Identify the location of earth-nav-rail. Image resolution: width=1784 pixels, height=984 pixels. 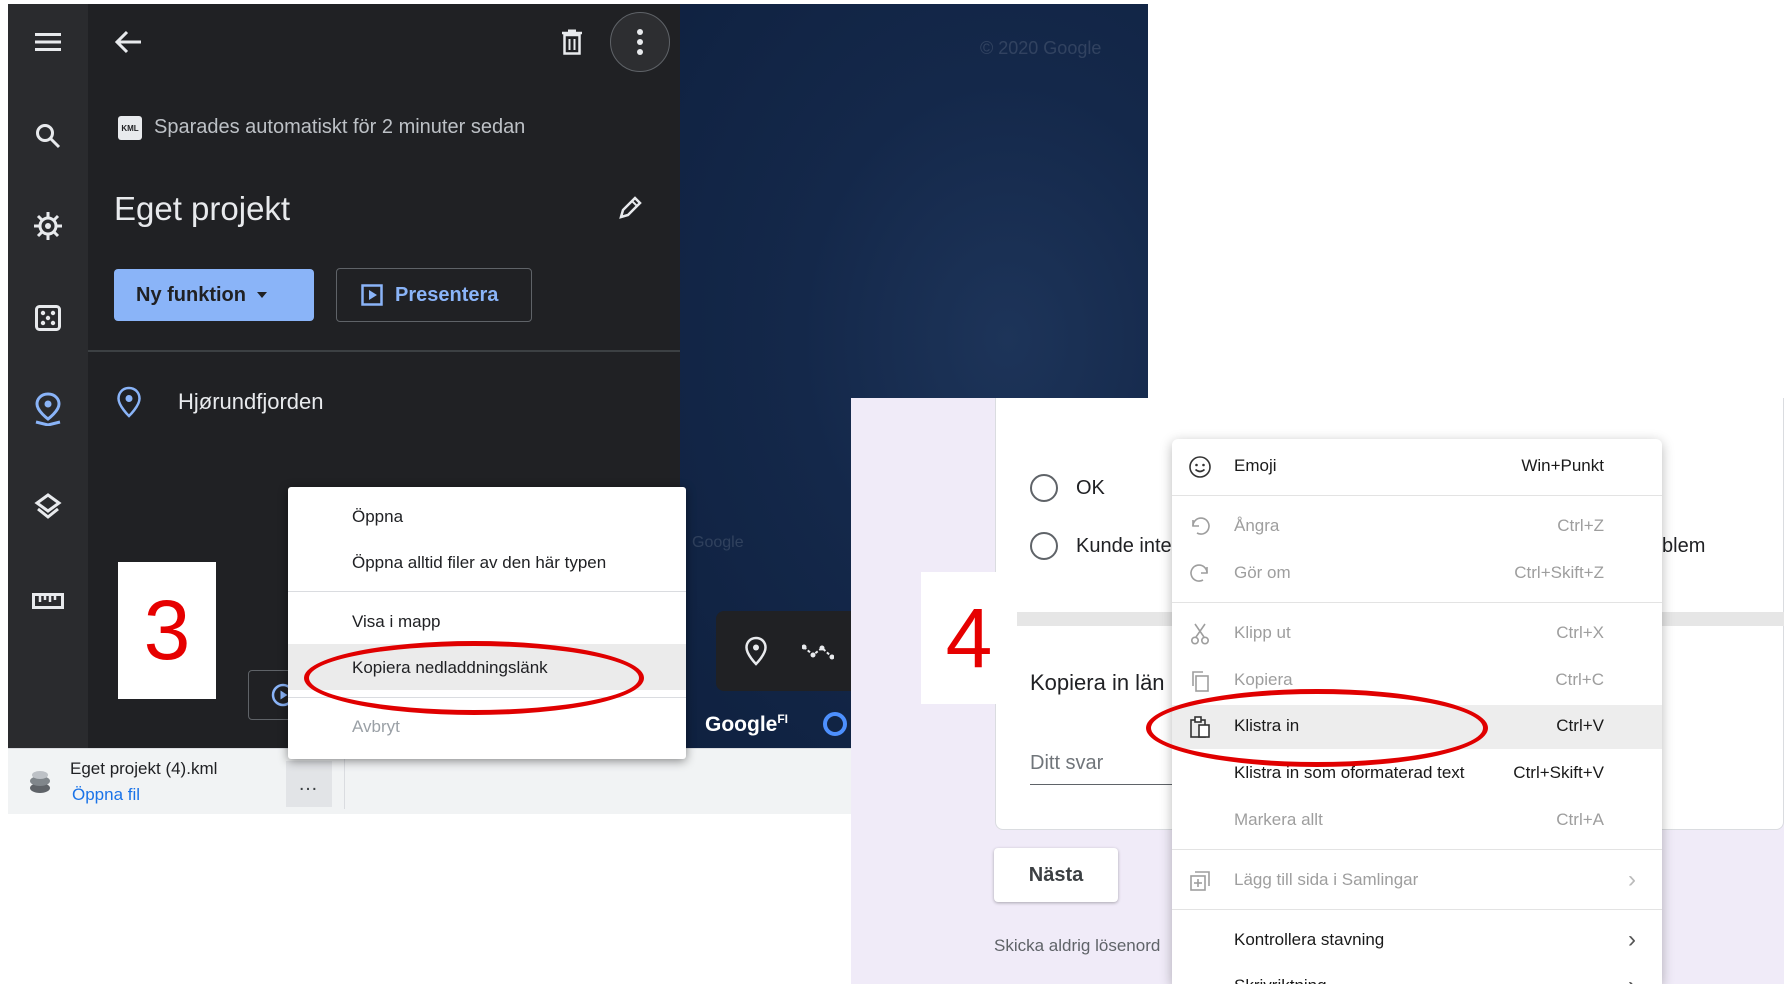
(48, 376).